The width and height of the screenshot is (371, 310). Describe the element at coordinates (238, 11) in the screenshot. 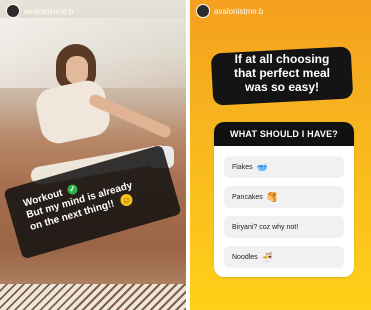

I see `username-right: avalonistme.b` at that location.